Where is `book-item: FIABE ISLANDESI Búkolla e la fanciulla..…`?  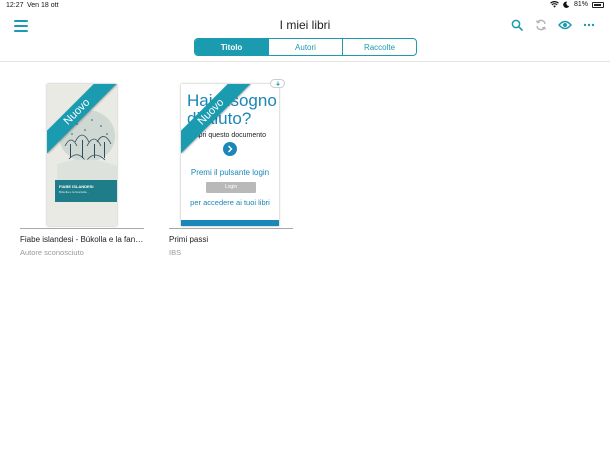 book-item: FIABE ISLANDESI Búkolla e la fanciulla..… is located at coordinates (82, 170).